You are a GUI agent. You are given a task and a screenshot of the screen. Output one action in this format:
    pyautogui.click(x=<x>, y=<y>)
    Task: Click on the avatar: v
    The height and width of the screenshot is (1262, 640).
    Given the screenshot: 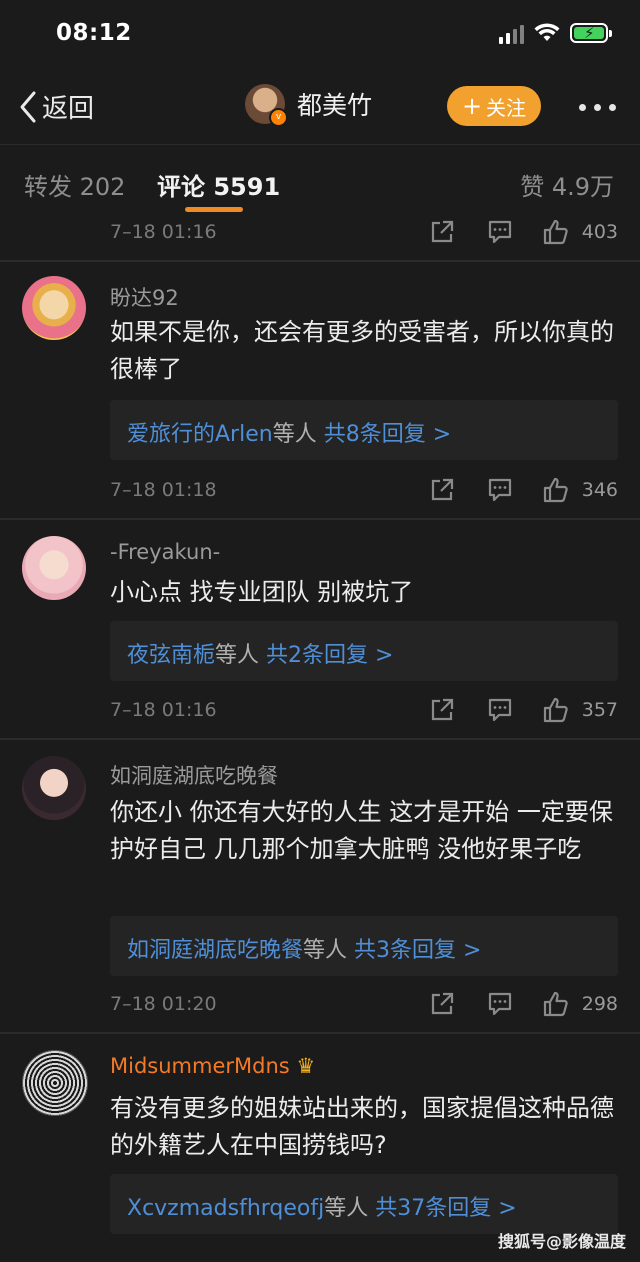 What is the action you would take?
    pyautogui.click(x=266, y=105)
    